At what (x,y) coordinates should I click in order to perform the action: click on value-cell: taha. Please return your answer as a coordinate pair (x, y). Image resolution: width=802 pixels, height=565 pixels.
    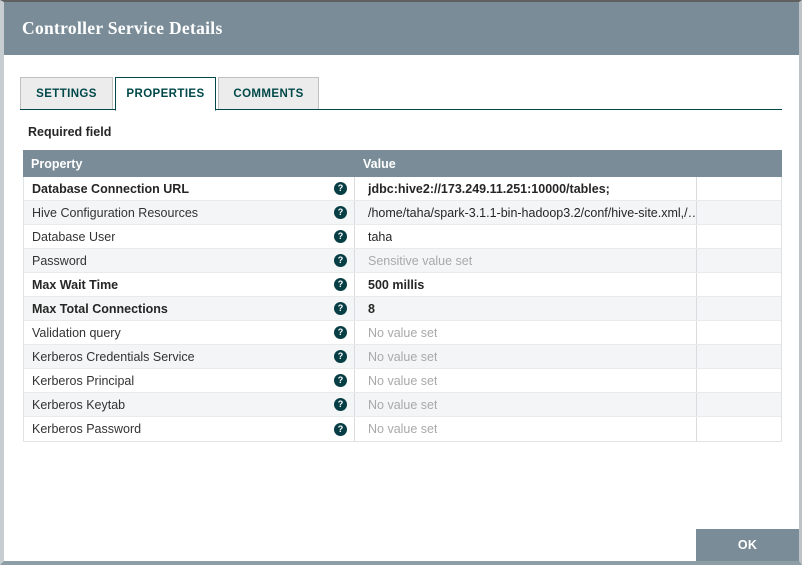
    Looking at the image, I should click on (526, 236).